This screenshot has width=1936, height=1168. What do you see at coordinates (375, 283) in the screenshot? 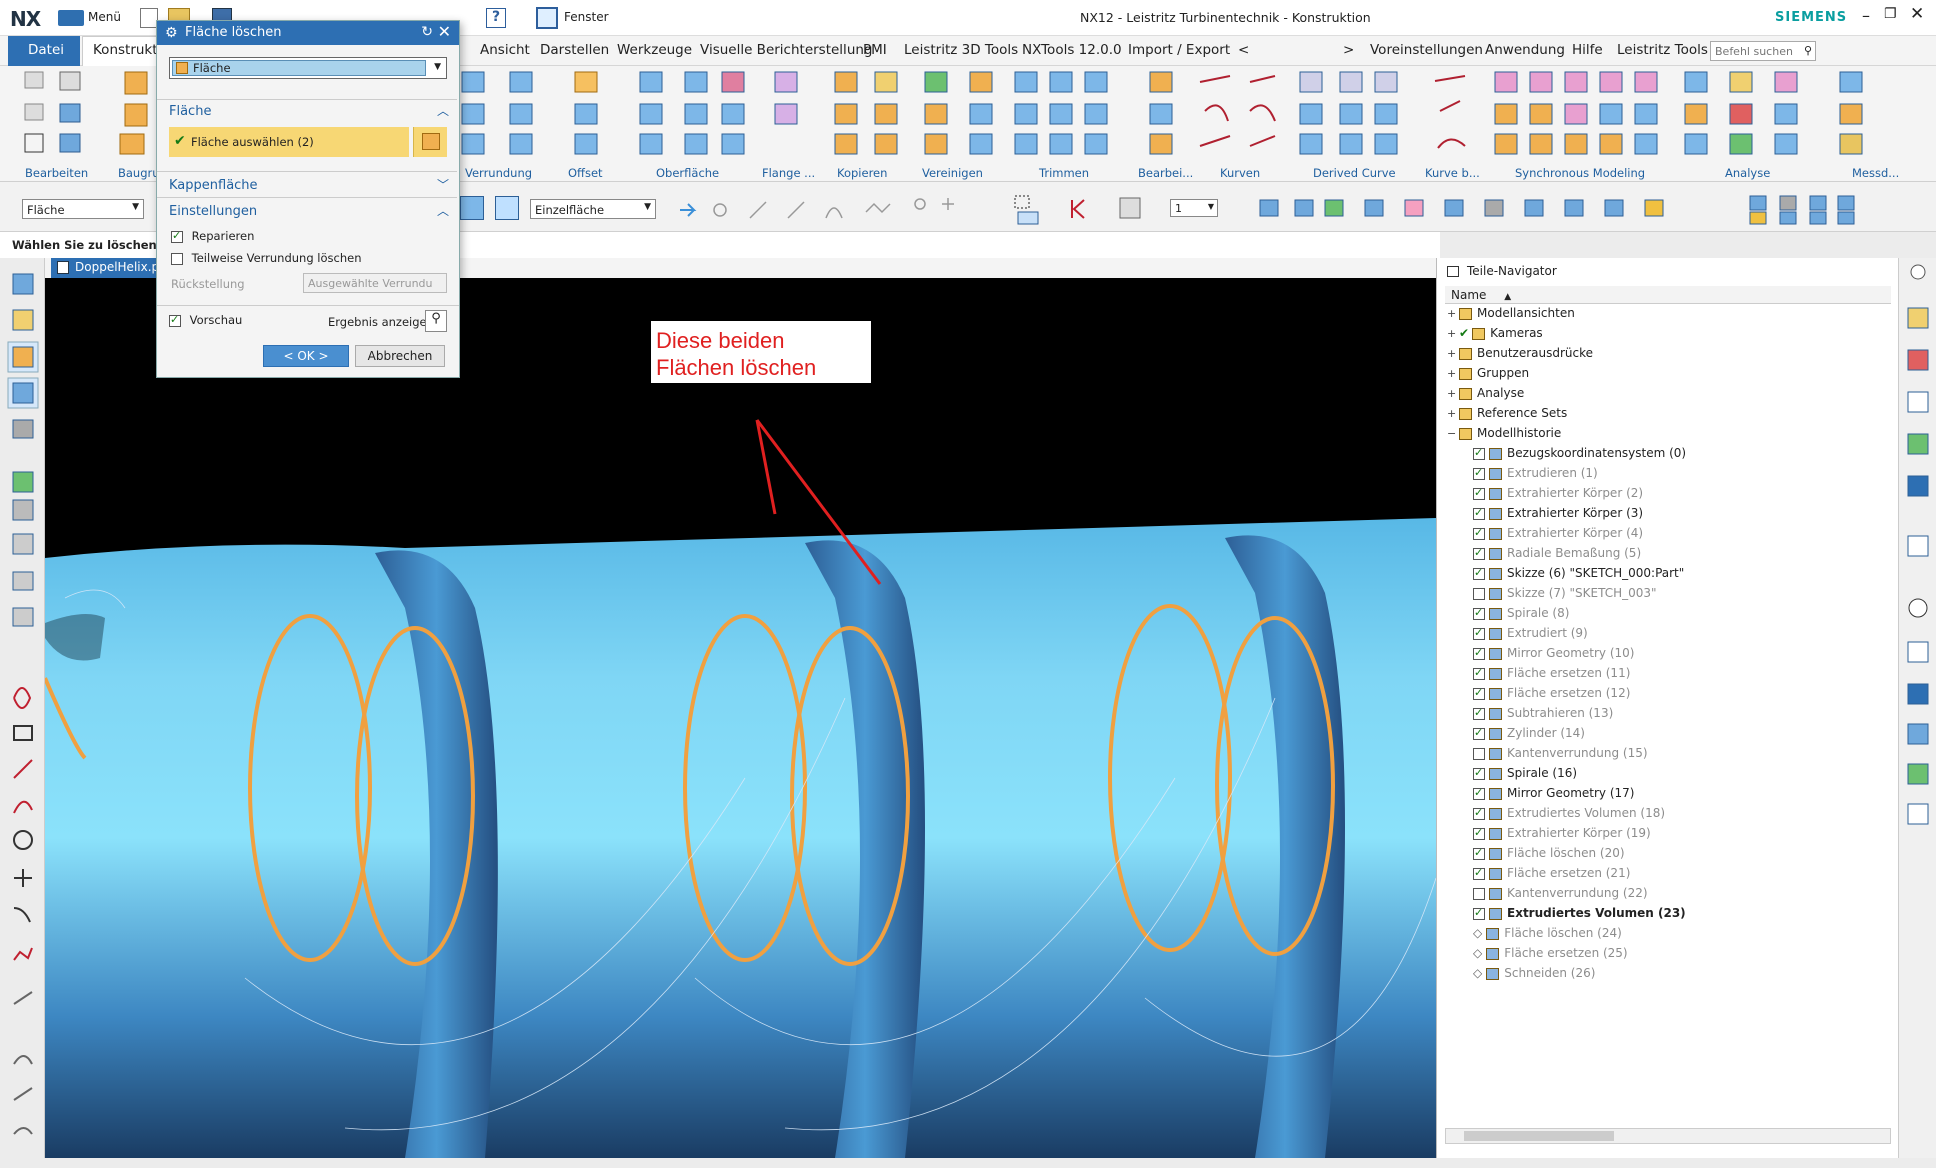
I see `setback-select: Ausgewählte Verrundu` at bounding box center [375, 283].